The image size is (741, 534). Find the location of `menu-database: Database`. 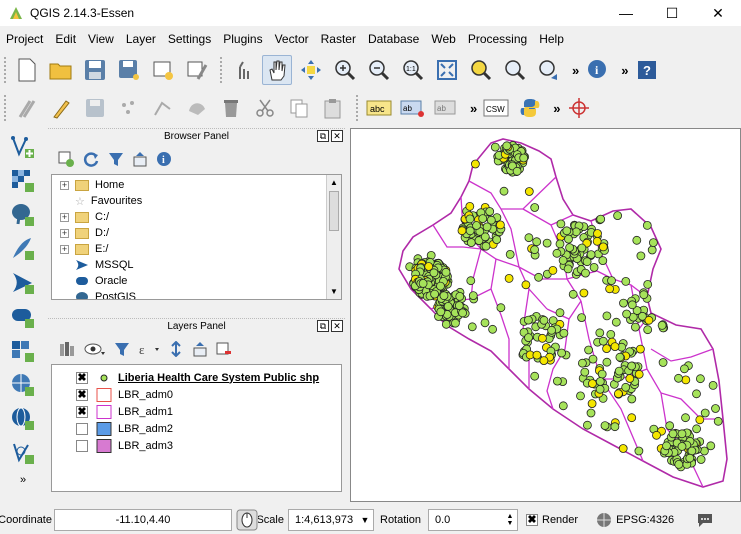

menu-database: Database is located at coordinates (393, 39).